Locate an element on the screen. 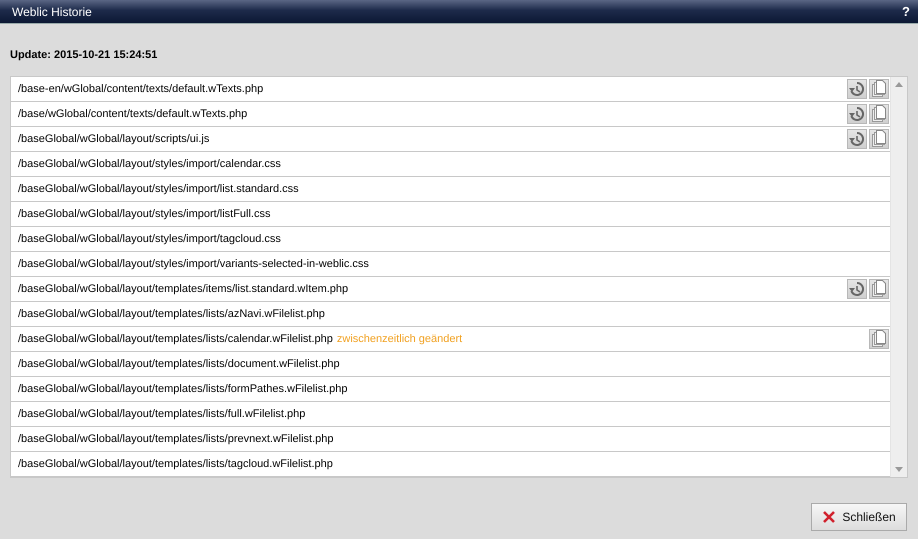 This screenshot has height=539, width=918. close-icon is located at coordinates (829, 517).